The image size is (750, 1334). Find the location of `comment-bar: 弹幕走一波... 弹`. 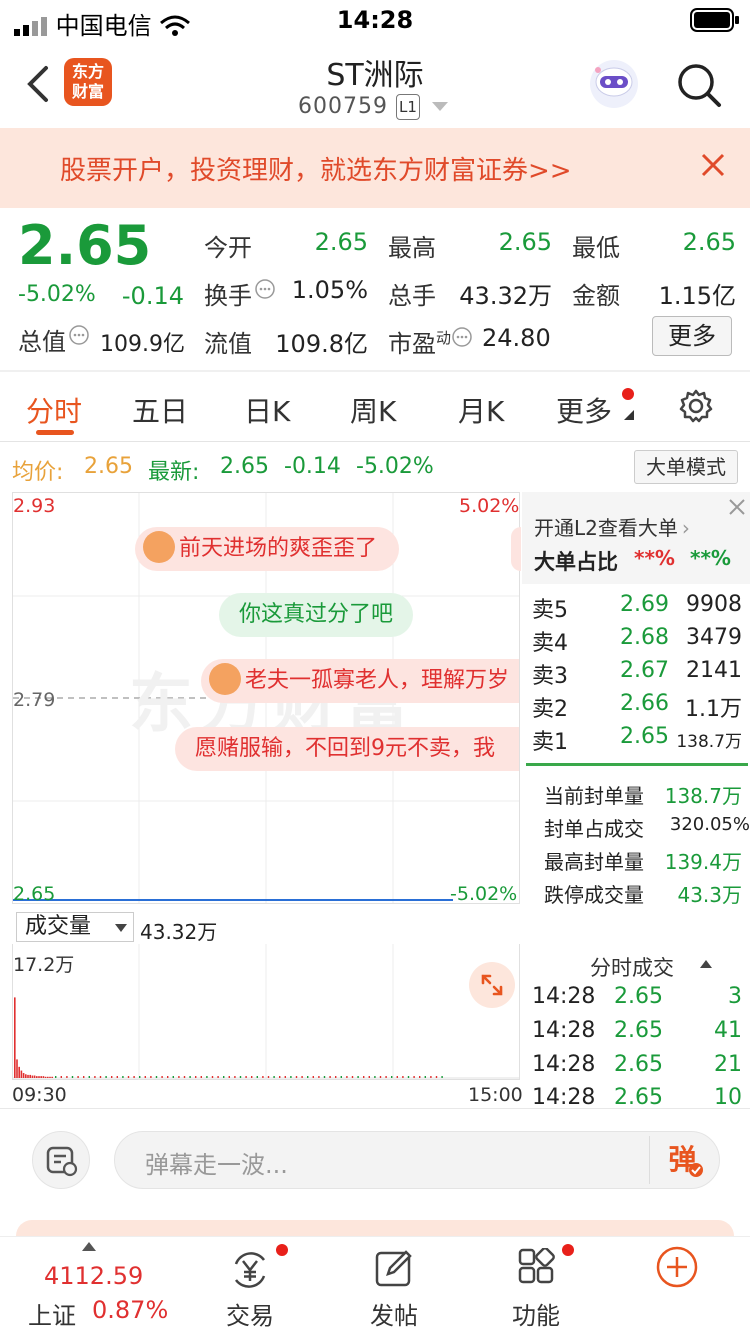

comment-bar: 弹幕走一波... 弹 is located at coordinates (375, 1158).